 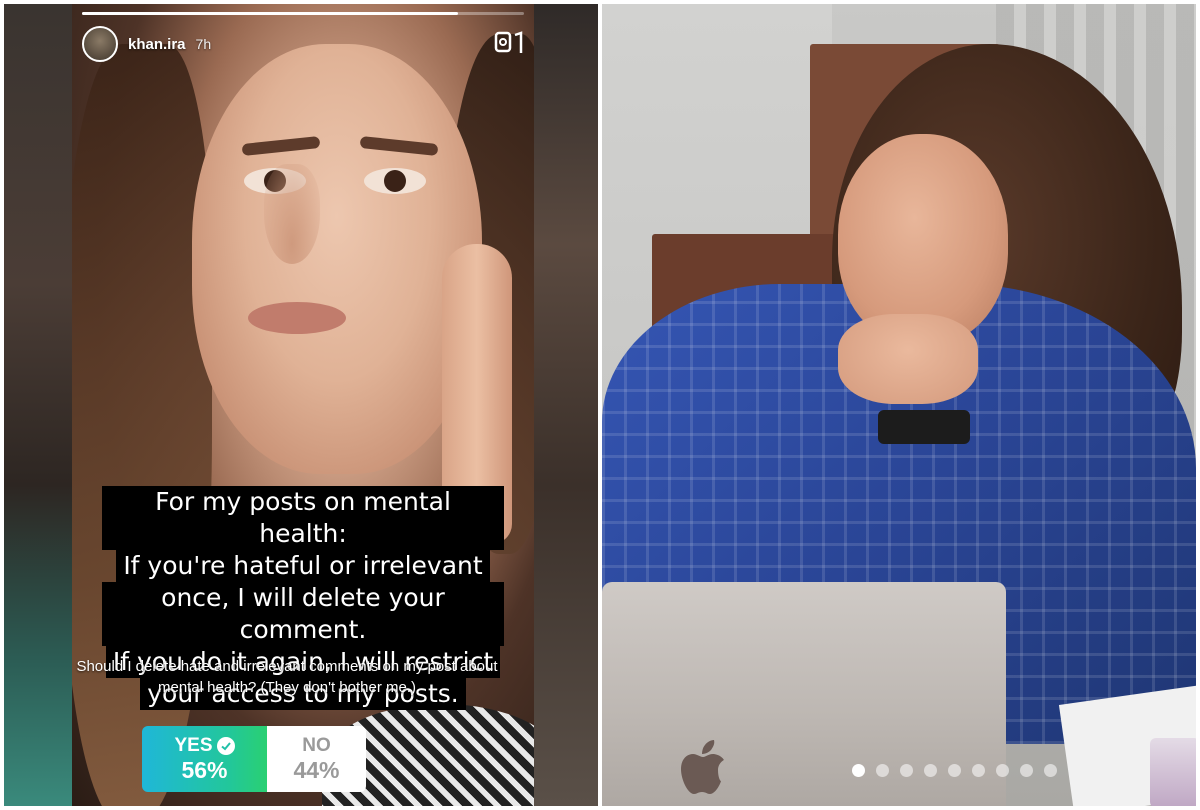 What do you see at coordinates (303, 566) in the screenshot?
I see `caption-line: If you're hateful or irrelevant` at bounding box center [303, 566].